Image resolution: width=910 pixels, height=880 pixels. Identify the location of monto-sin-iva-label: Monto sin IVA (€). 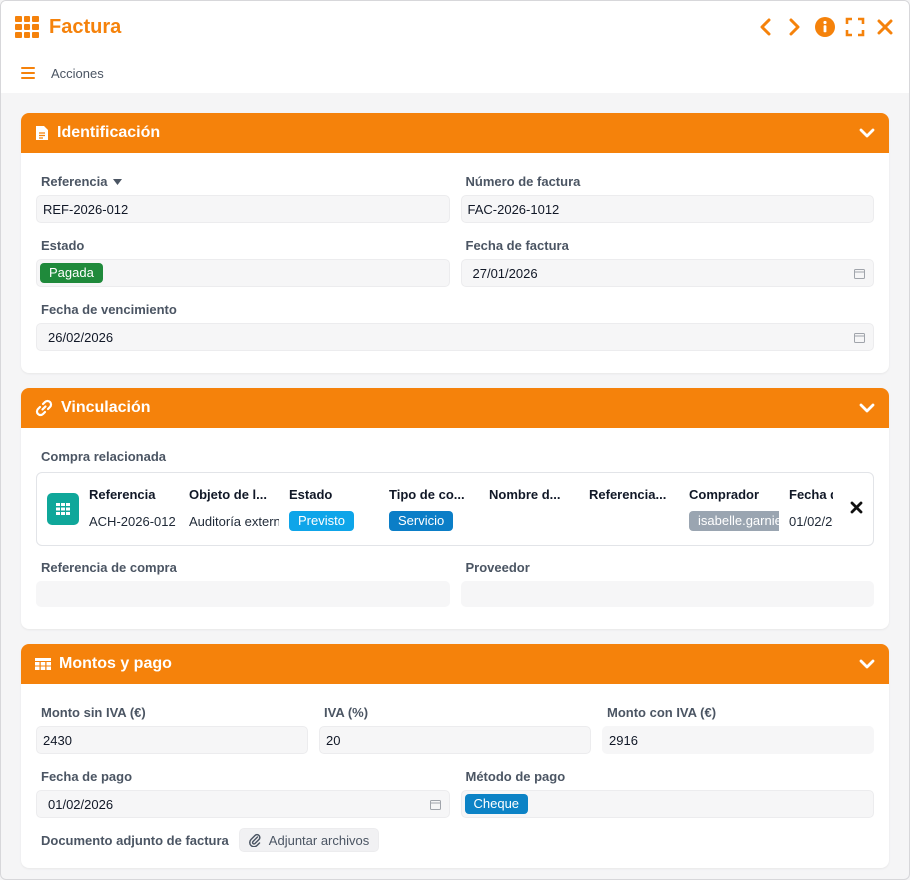
(93, 712).